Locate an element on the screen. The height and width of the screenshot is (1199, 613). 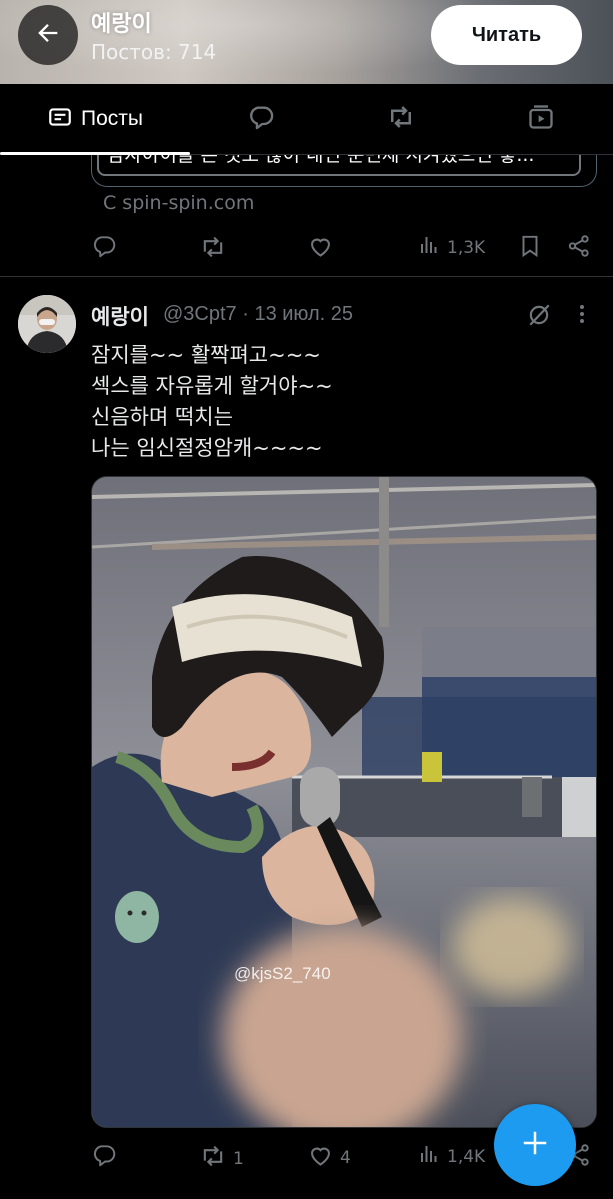
back-button is located at coordinates (48, 35).